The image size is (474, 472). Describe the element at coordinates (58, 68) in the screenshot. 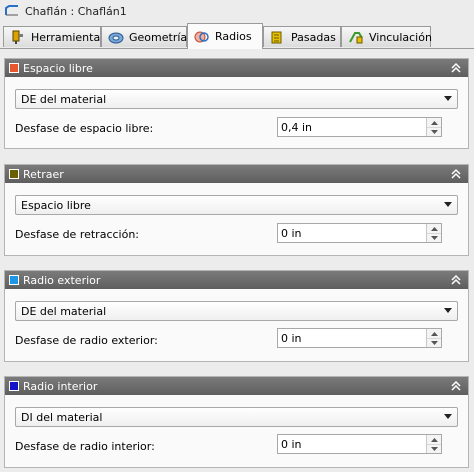

I see `panel-title: Espacio libre` at that location.